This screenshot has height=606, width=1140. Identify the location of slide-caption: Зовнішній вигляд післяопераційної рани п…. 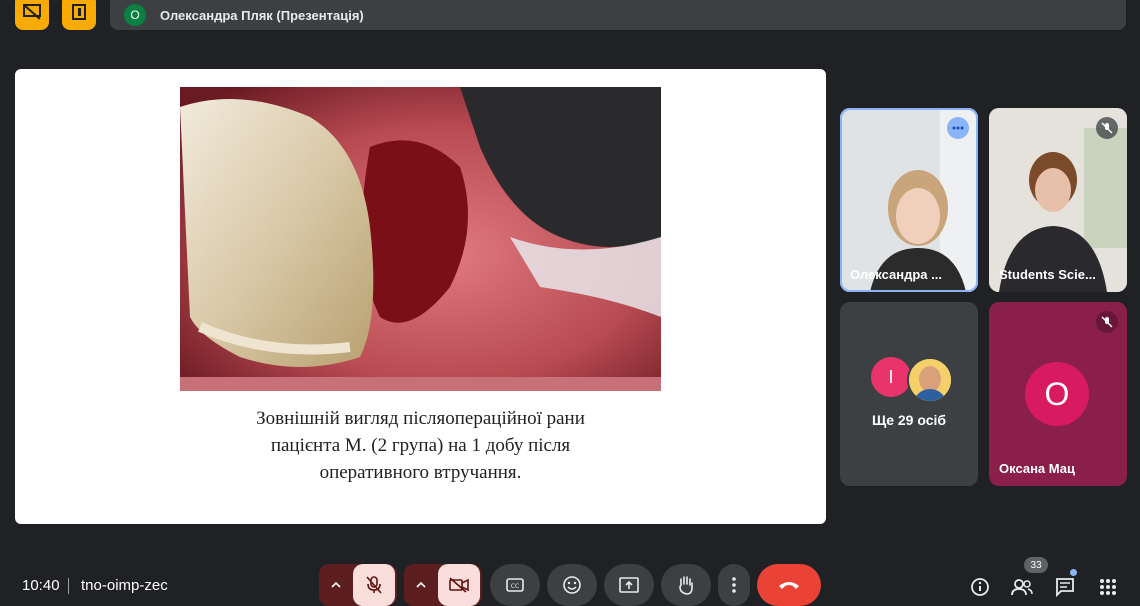
(420, 445).